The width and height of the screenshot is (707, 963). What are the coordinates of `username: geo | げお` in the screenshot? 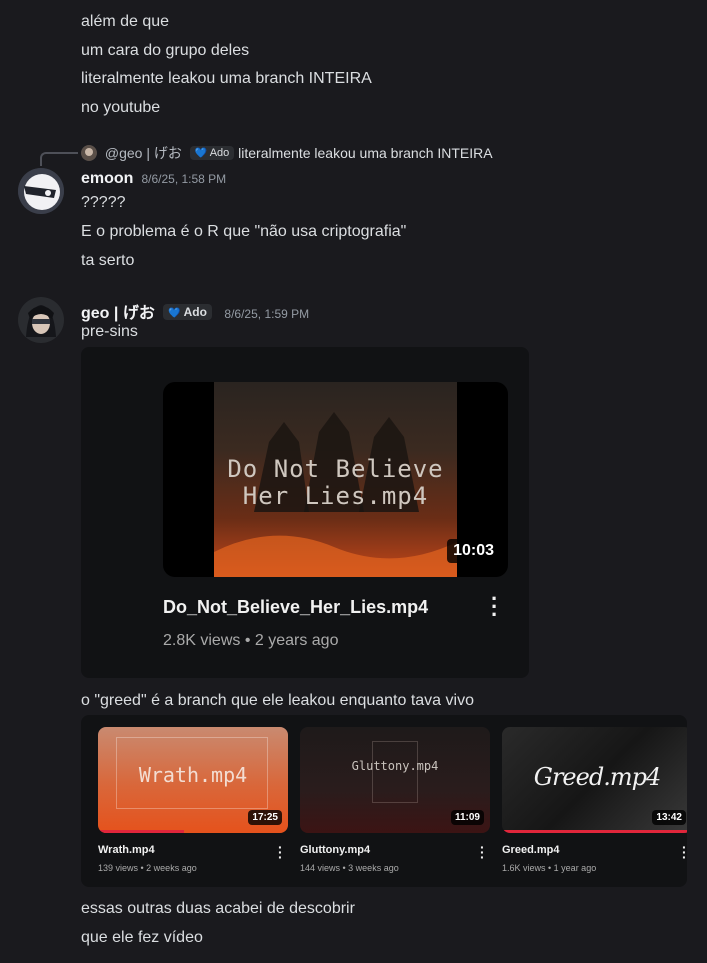 It's located at (118, 313).